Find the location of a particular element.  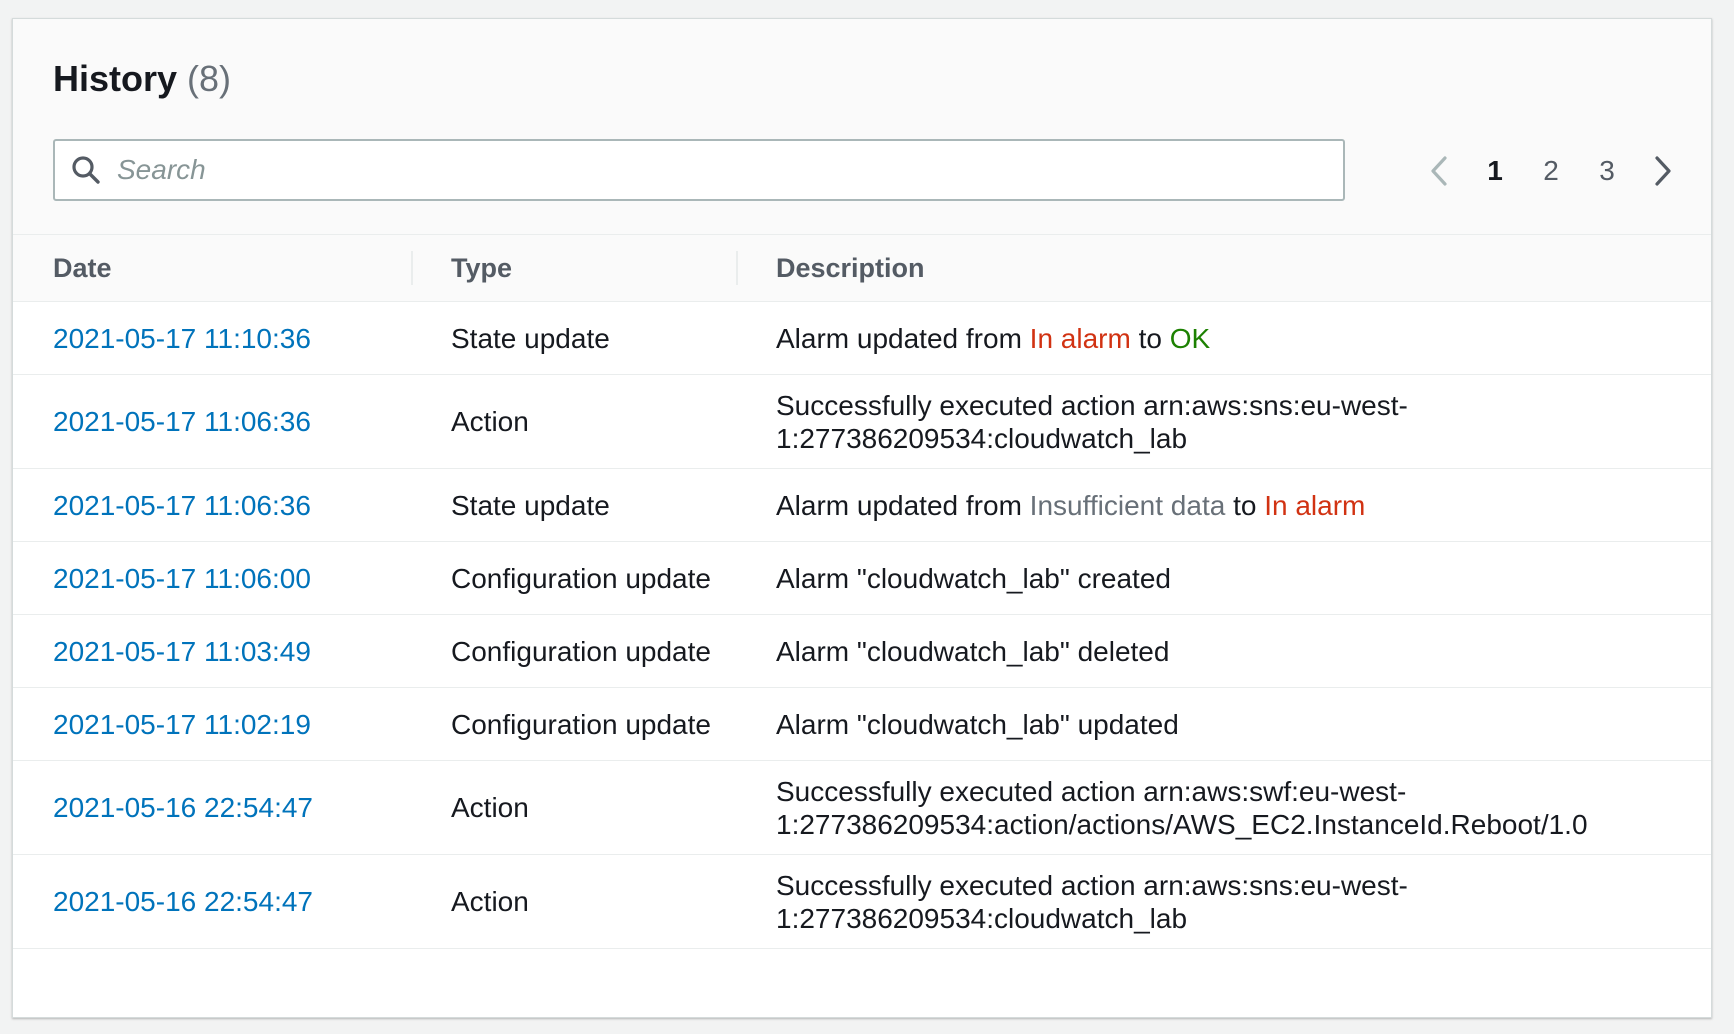

search-box is located at coordinates (699, 170).